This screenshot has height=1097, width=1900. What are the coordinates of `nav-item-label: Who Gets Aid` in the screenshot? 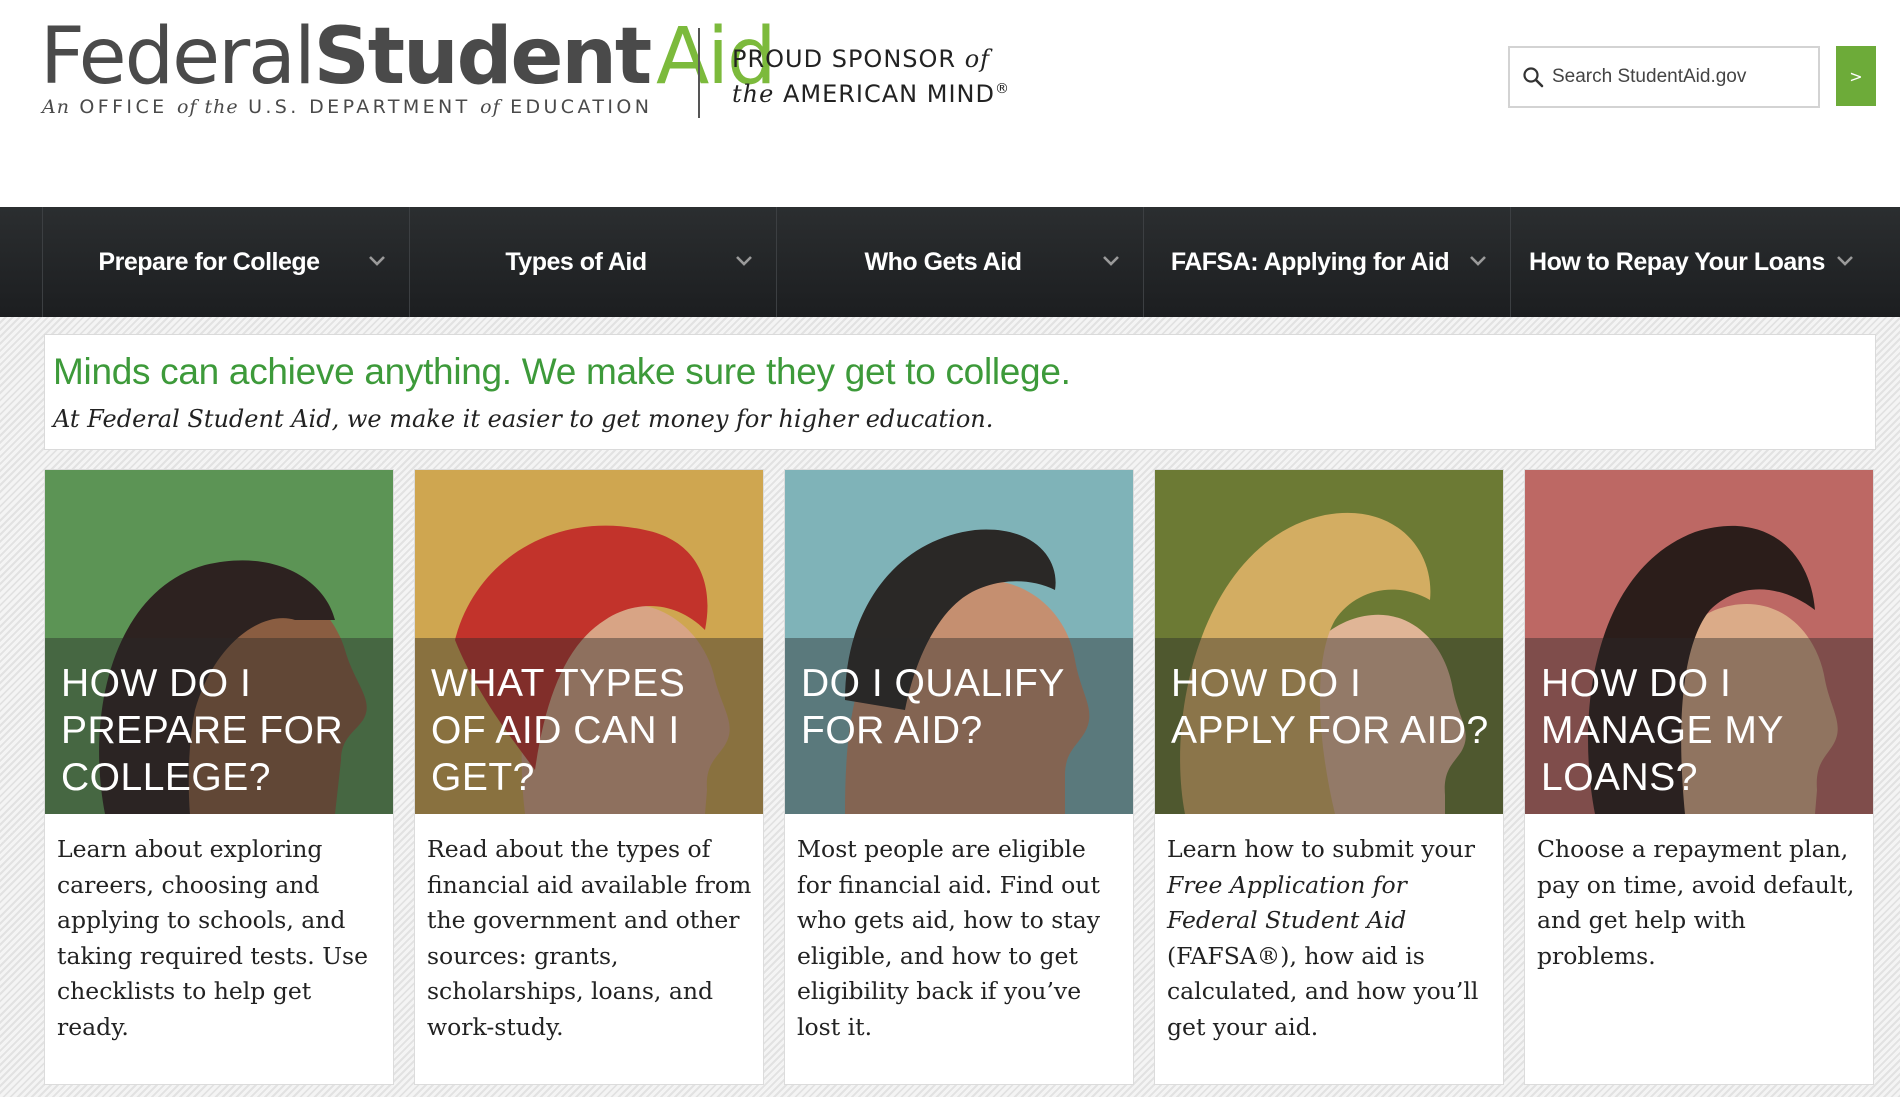 It's located at (943, 261).